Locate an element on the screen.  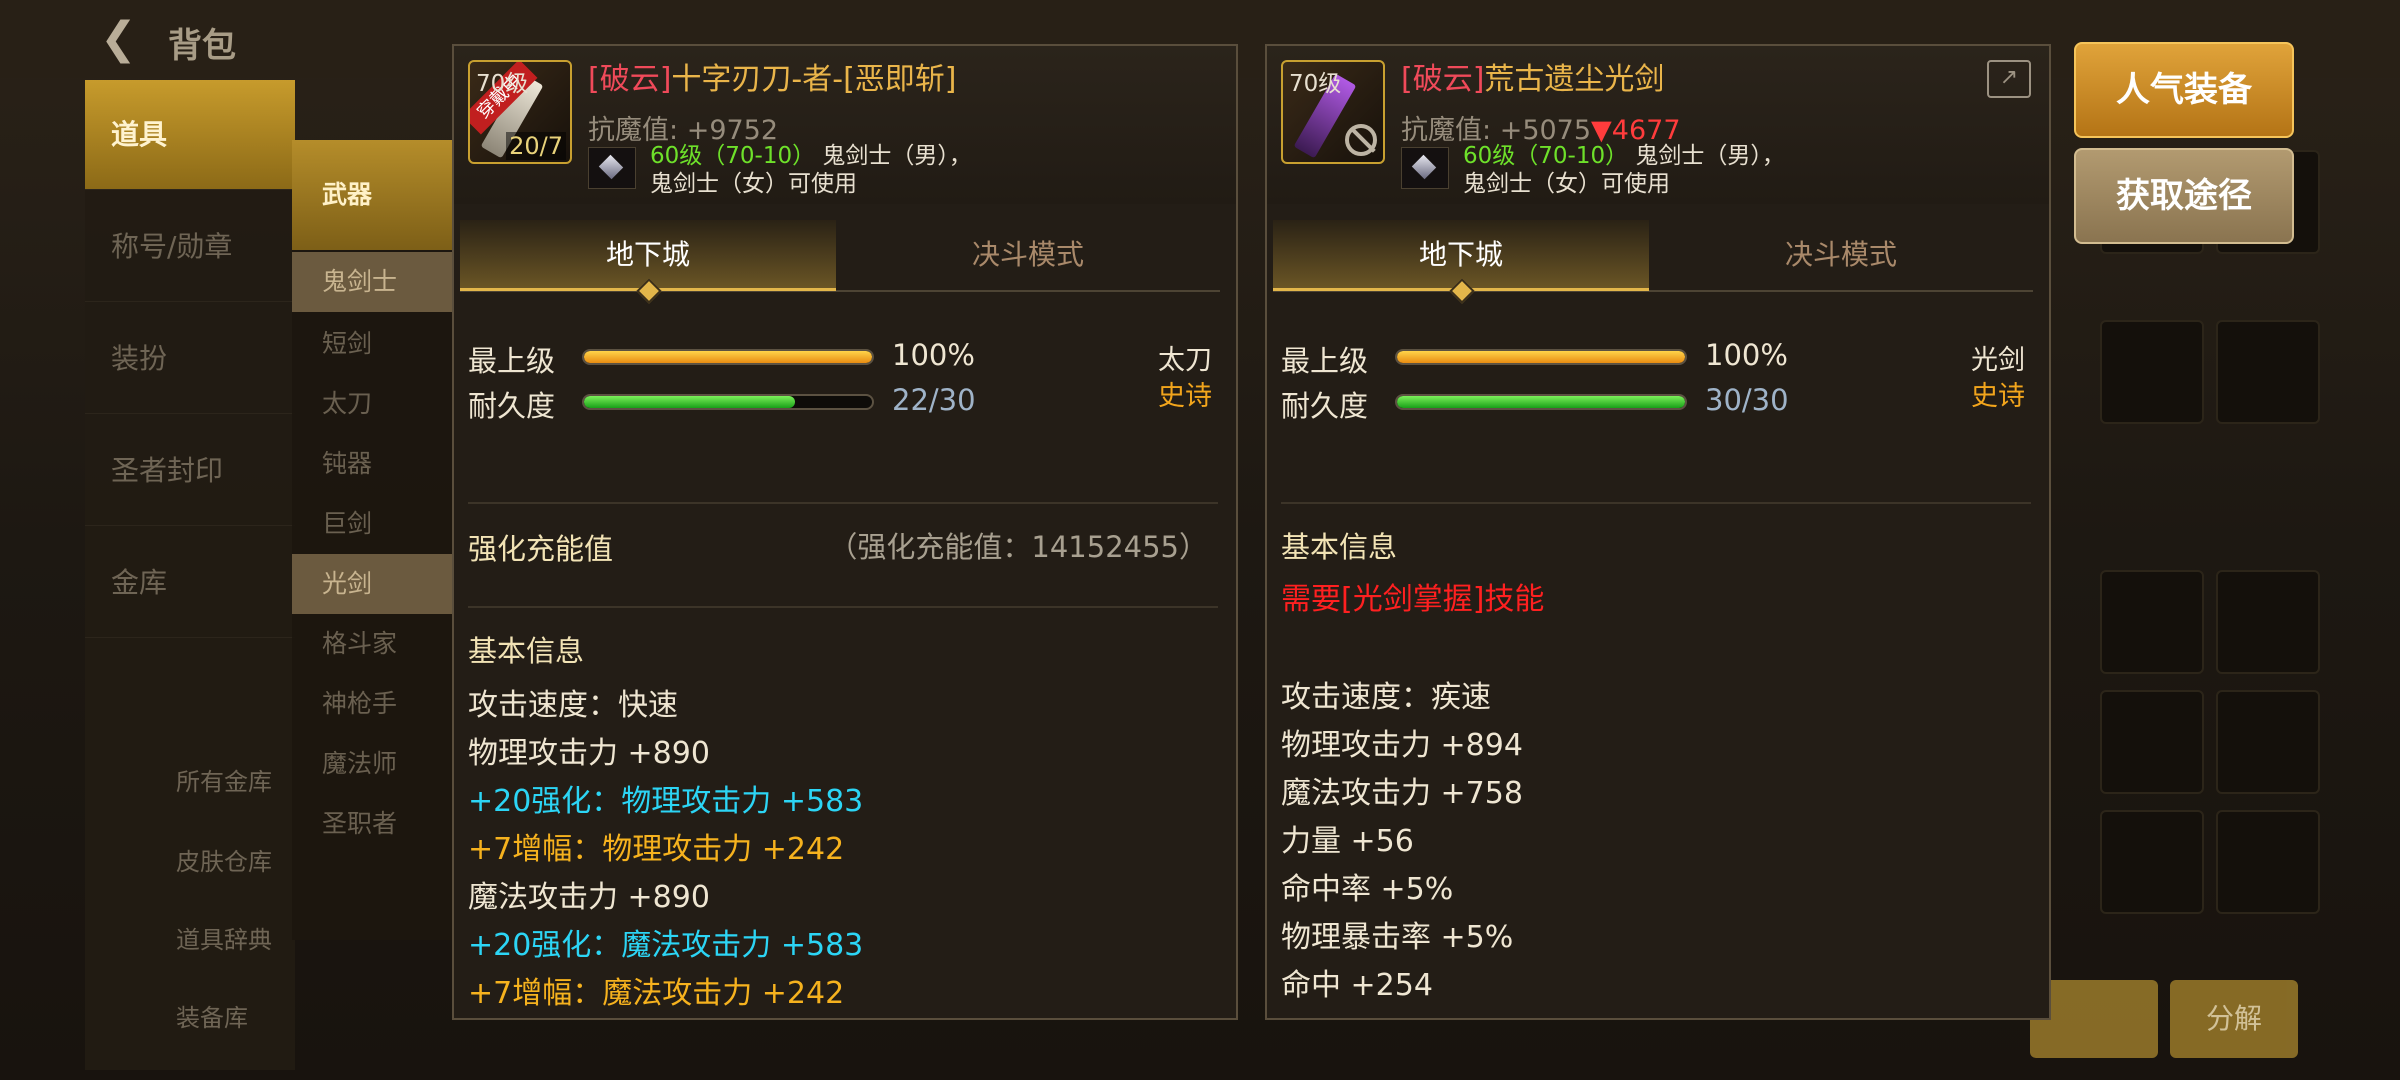
item-name-text: 荒古遗尘光剑 is located at coordinates (1574, 79).